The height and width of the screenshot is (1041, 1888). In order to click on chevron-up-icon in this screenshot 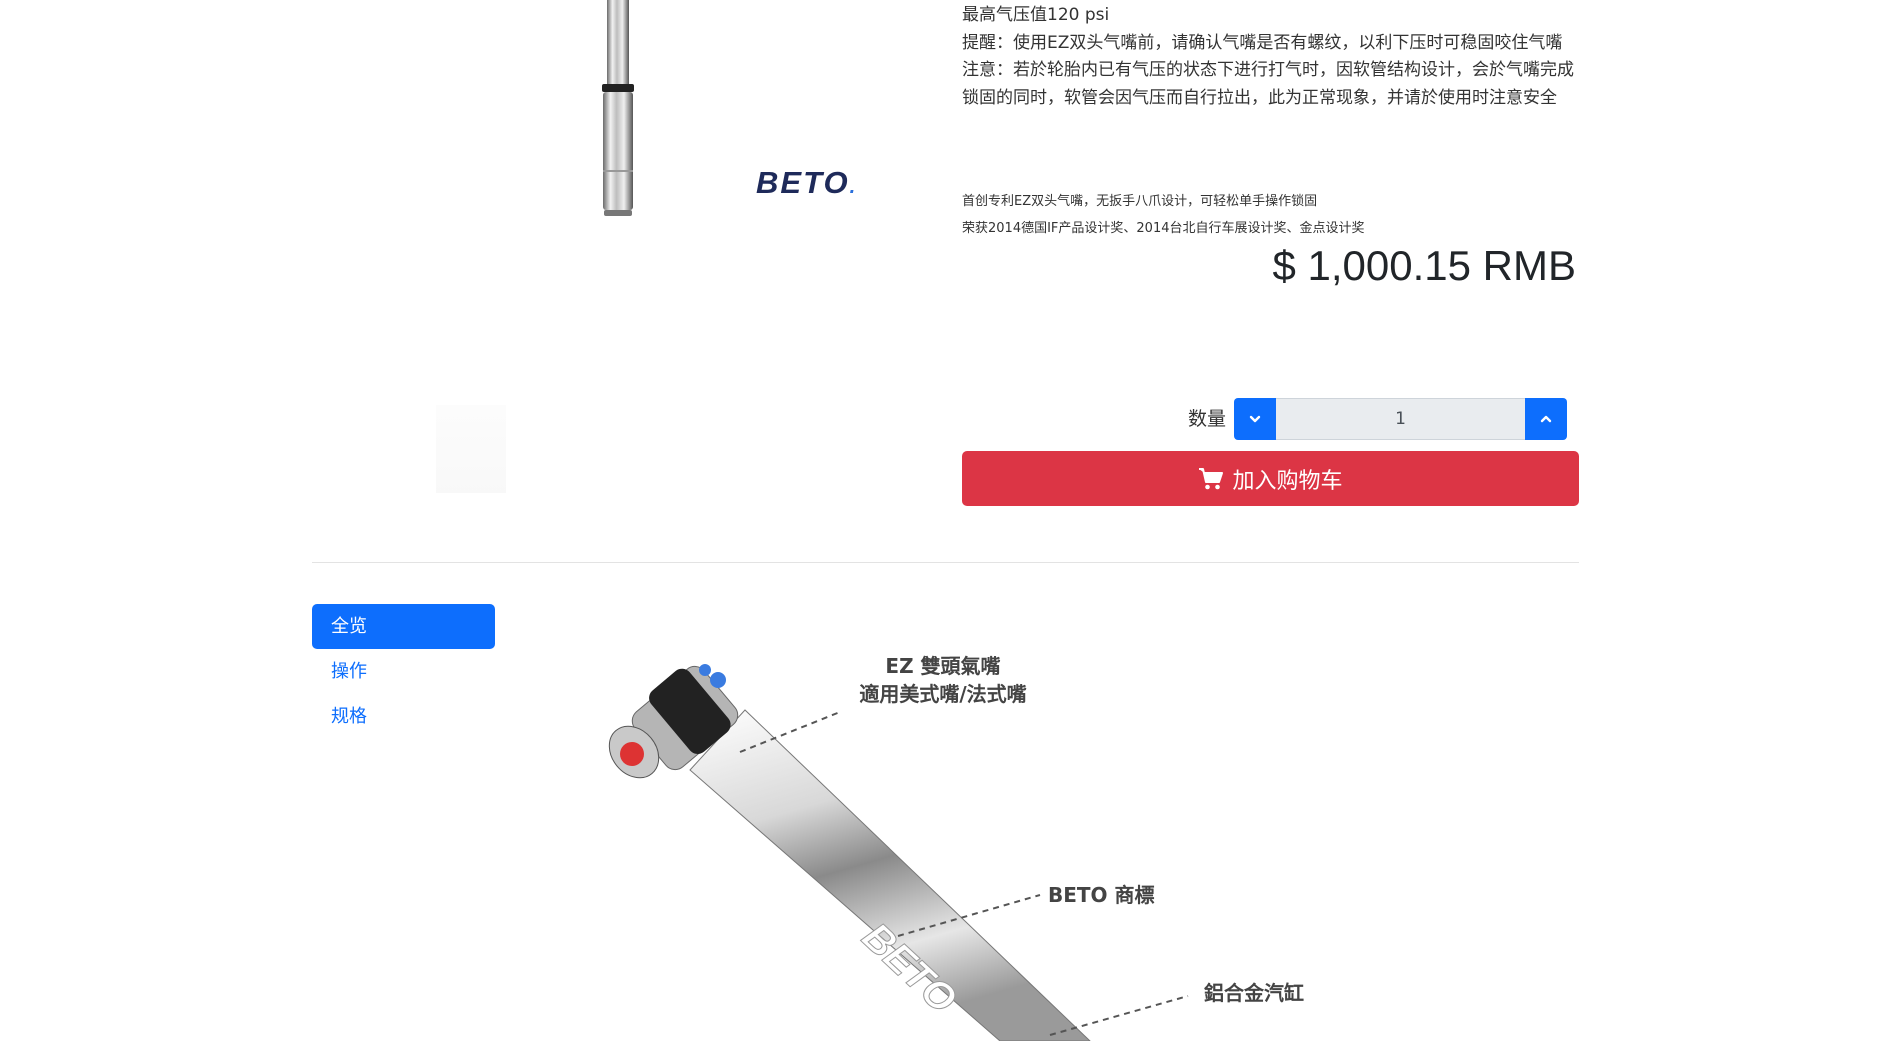, I will do `click(1546, 419)`.